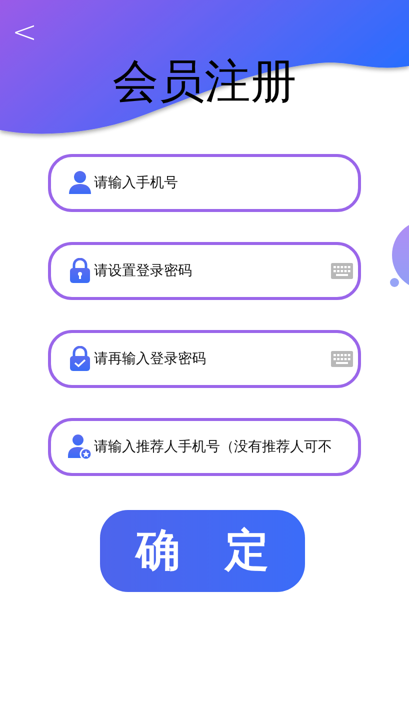  Describe the element at coordinates (80, 359) in the screenshot. I see `lock-check-icon` at that location.